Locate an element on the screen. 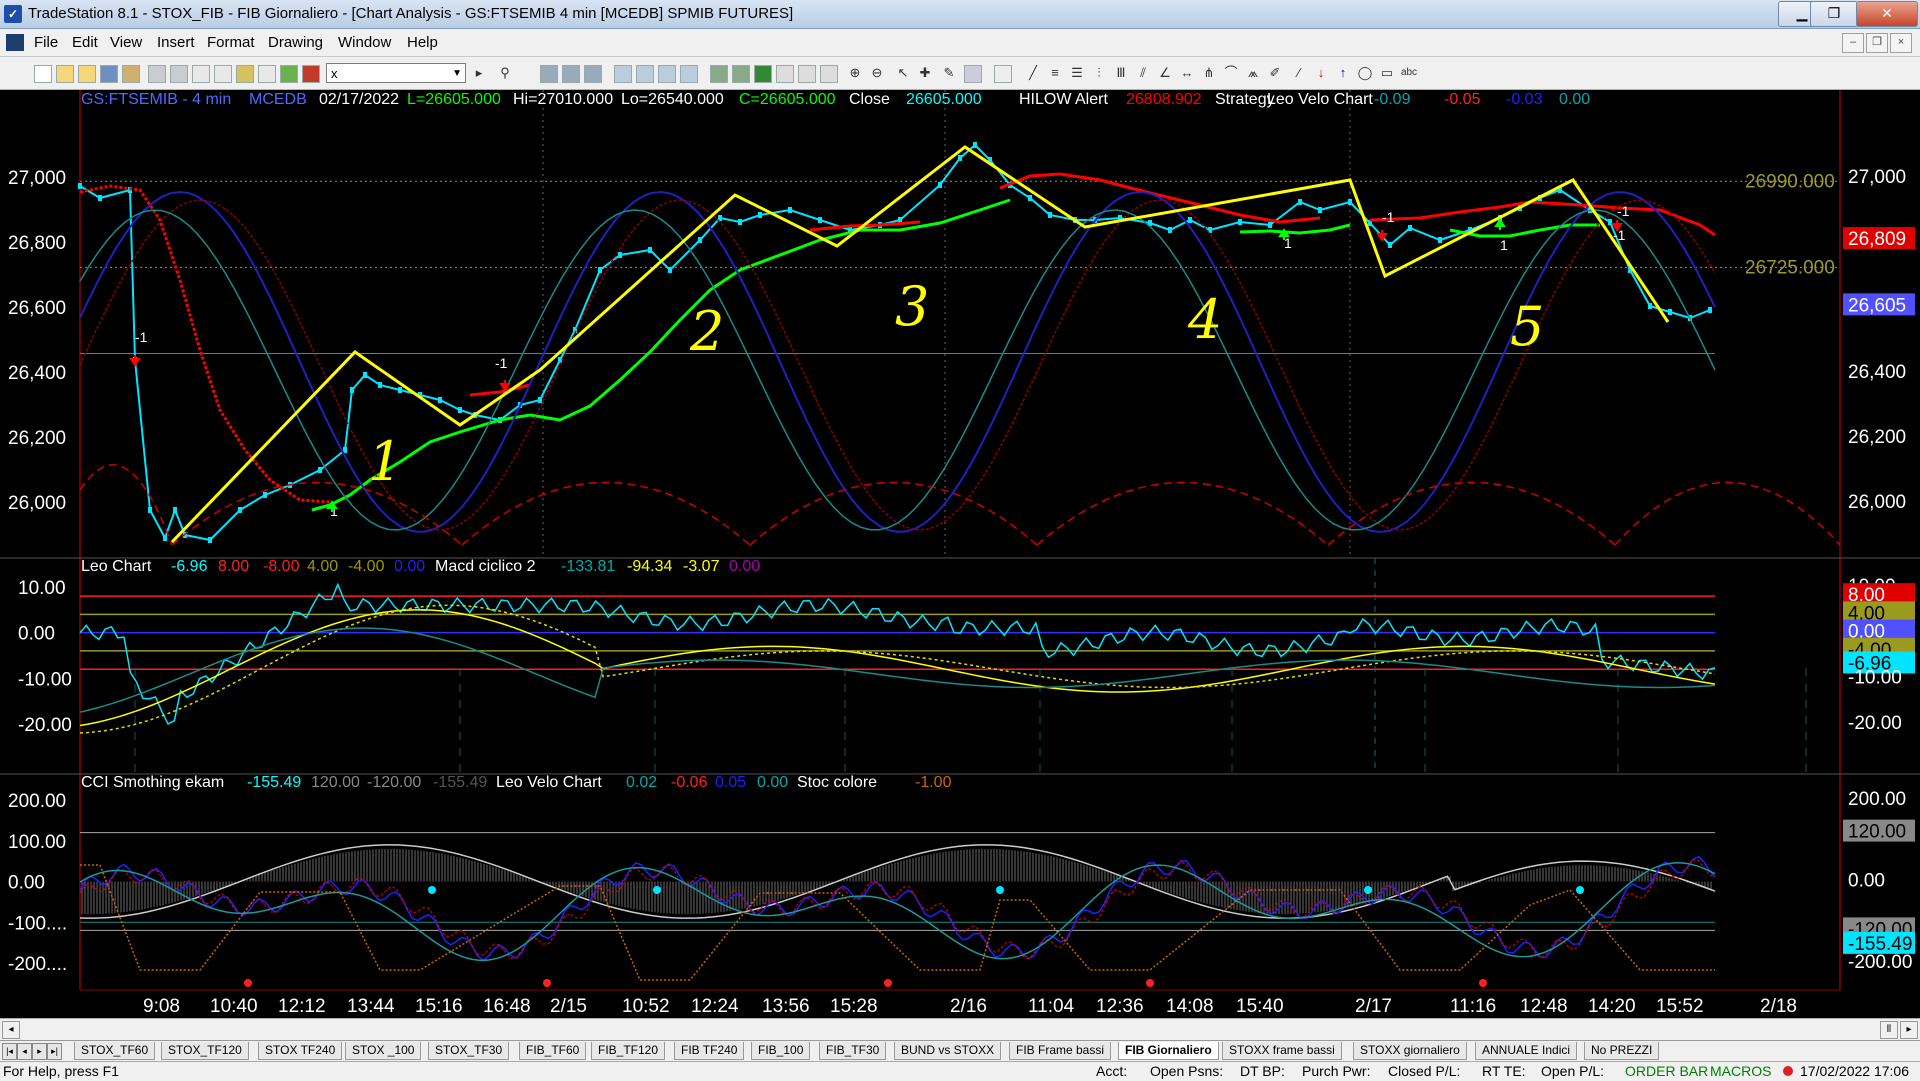 Image resolution: width=1920 pixels, height=1081 pixels. macros-label: MACROS is located at coordinates (1740, 1071).